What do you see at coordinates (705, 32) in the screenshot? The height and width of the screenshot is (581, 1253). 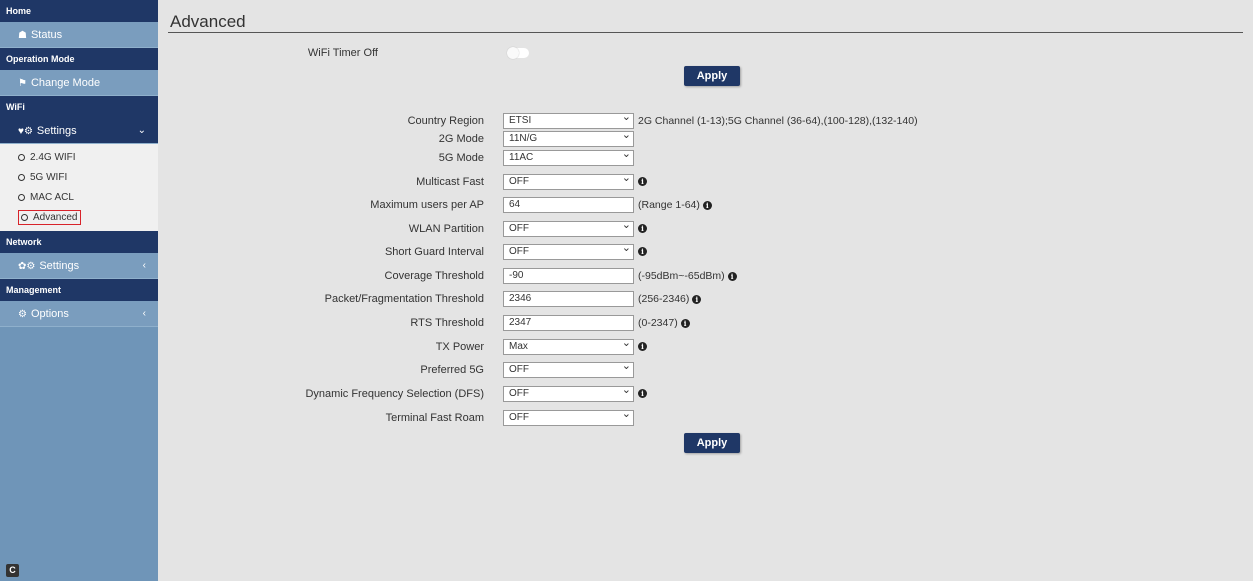 I see `title-divider` at bounding box center [705, 32].